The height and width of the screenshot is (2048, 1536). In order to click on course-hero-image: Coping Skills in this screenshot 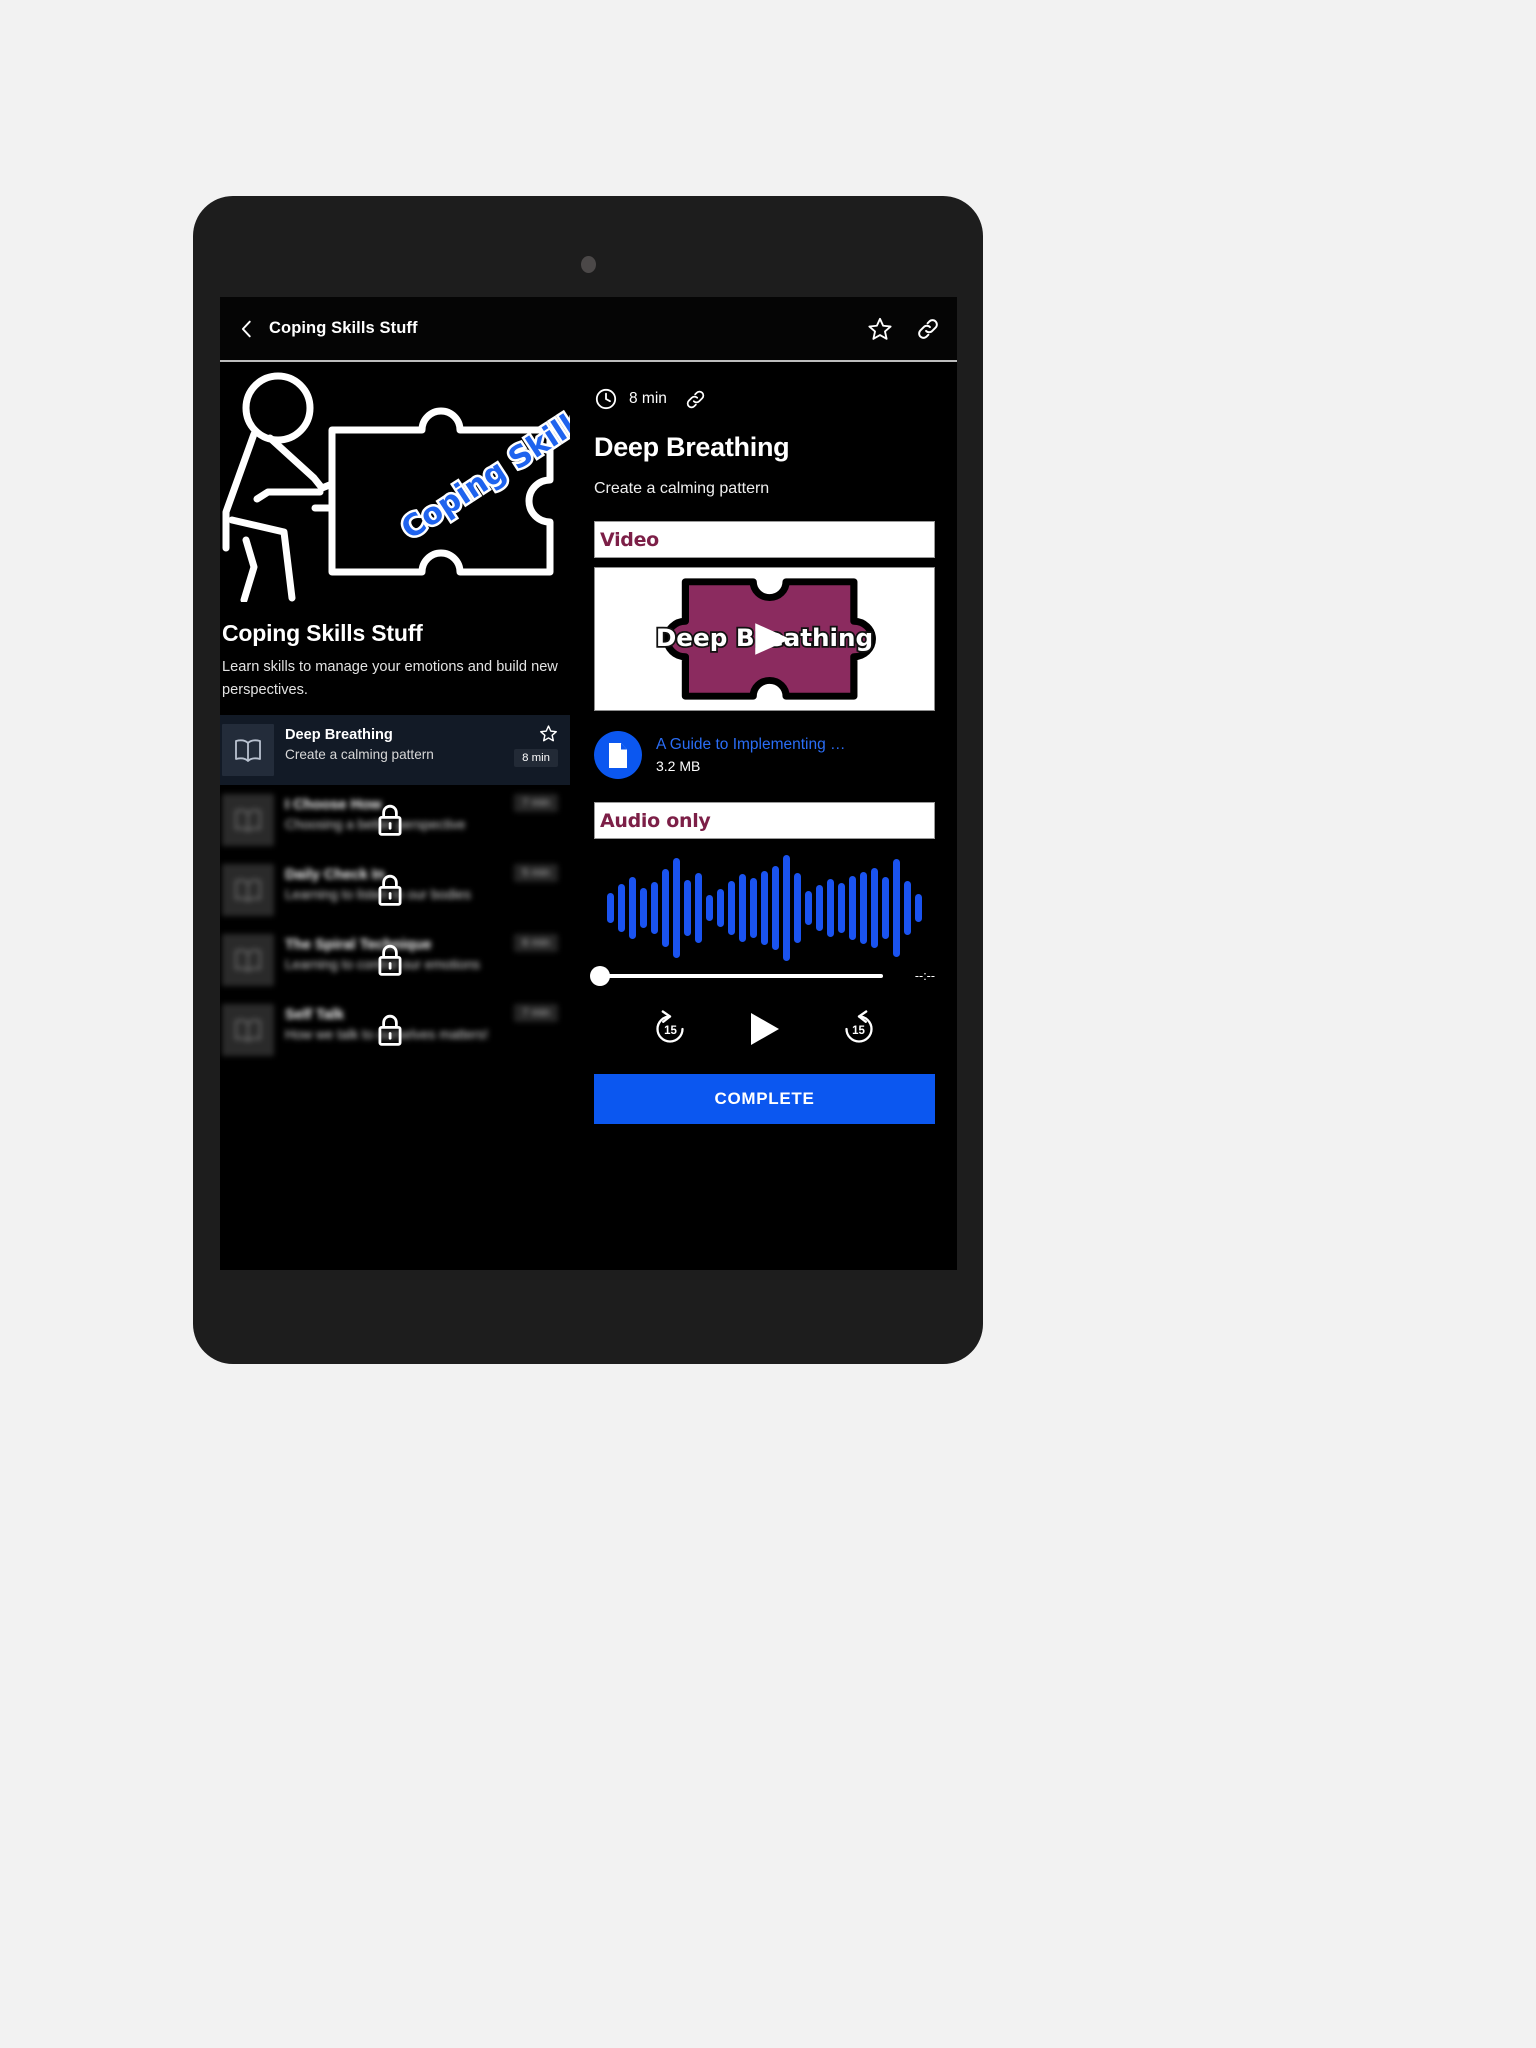, I will do `click(395, 482)`.